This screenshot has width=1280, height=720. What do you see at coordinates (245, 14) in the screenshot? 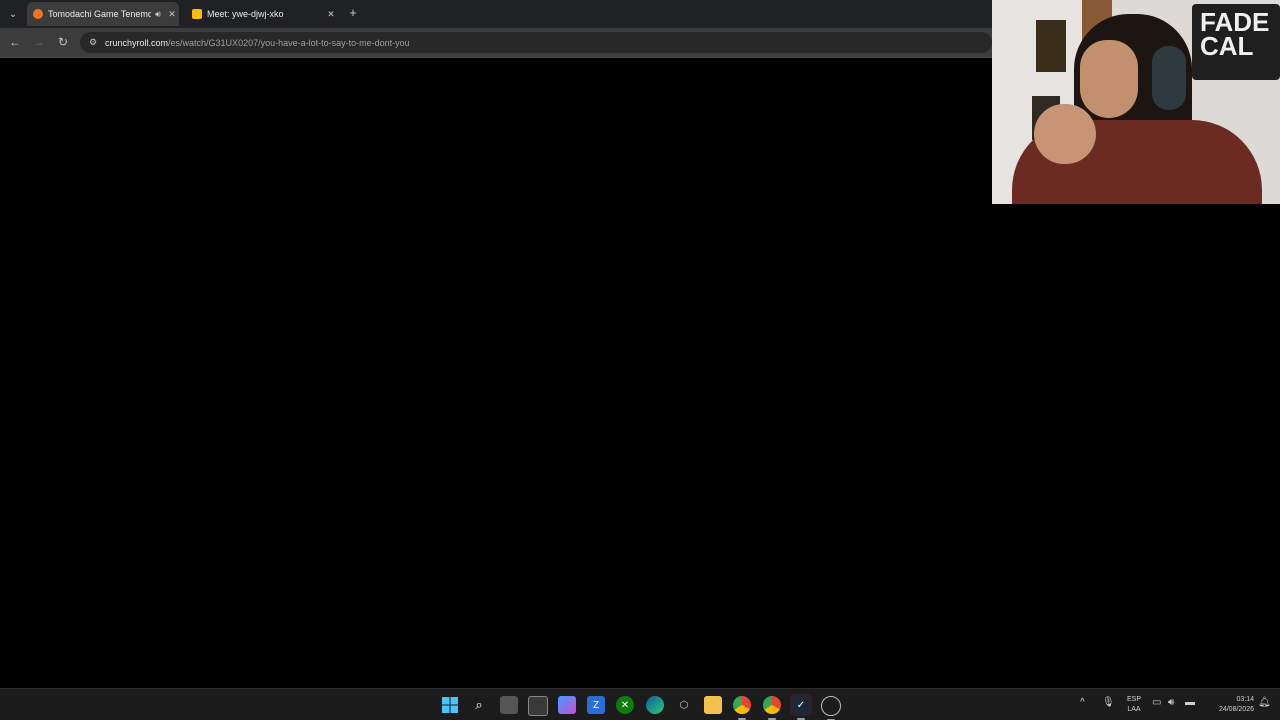
I see `tab-title: Meet: ywe-djwj-xko` at bounding box center [245, 14].